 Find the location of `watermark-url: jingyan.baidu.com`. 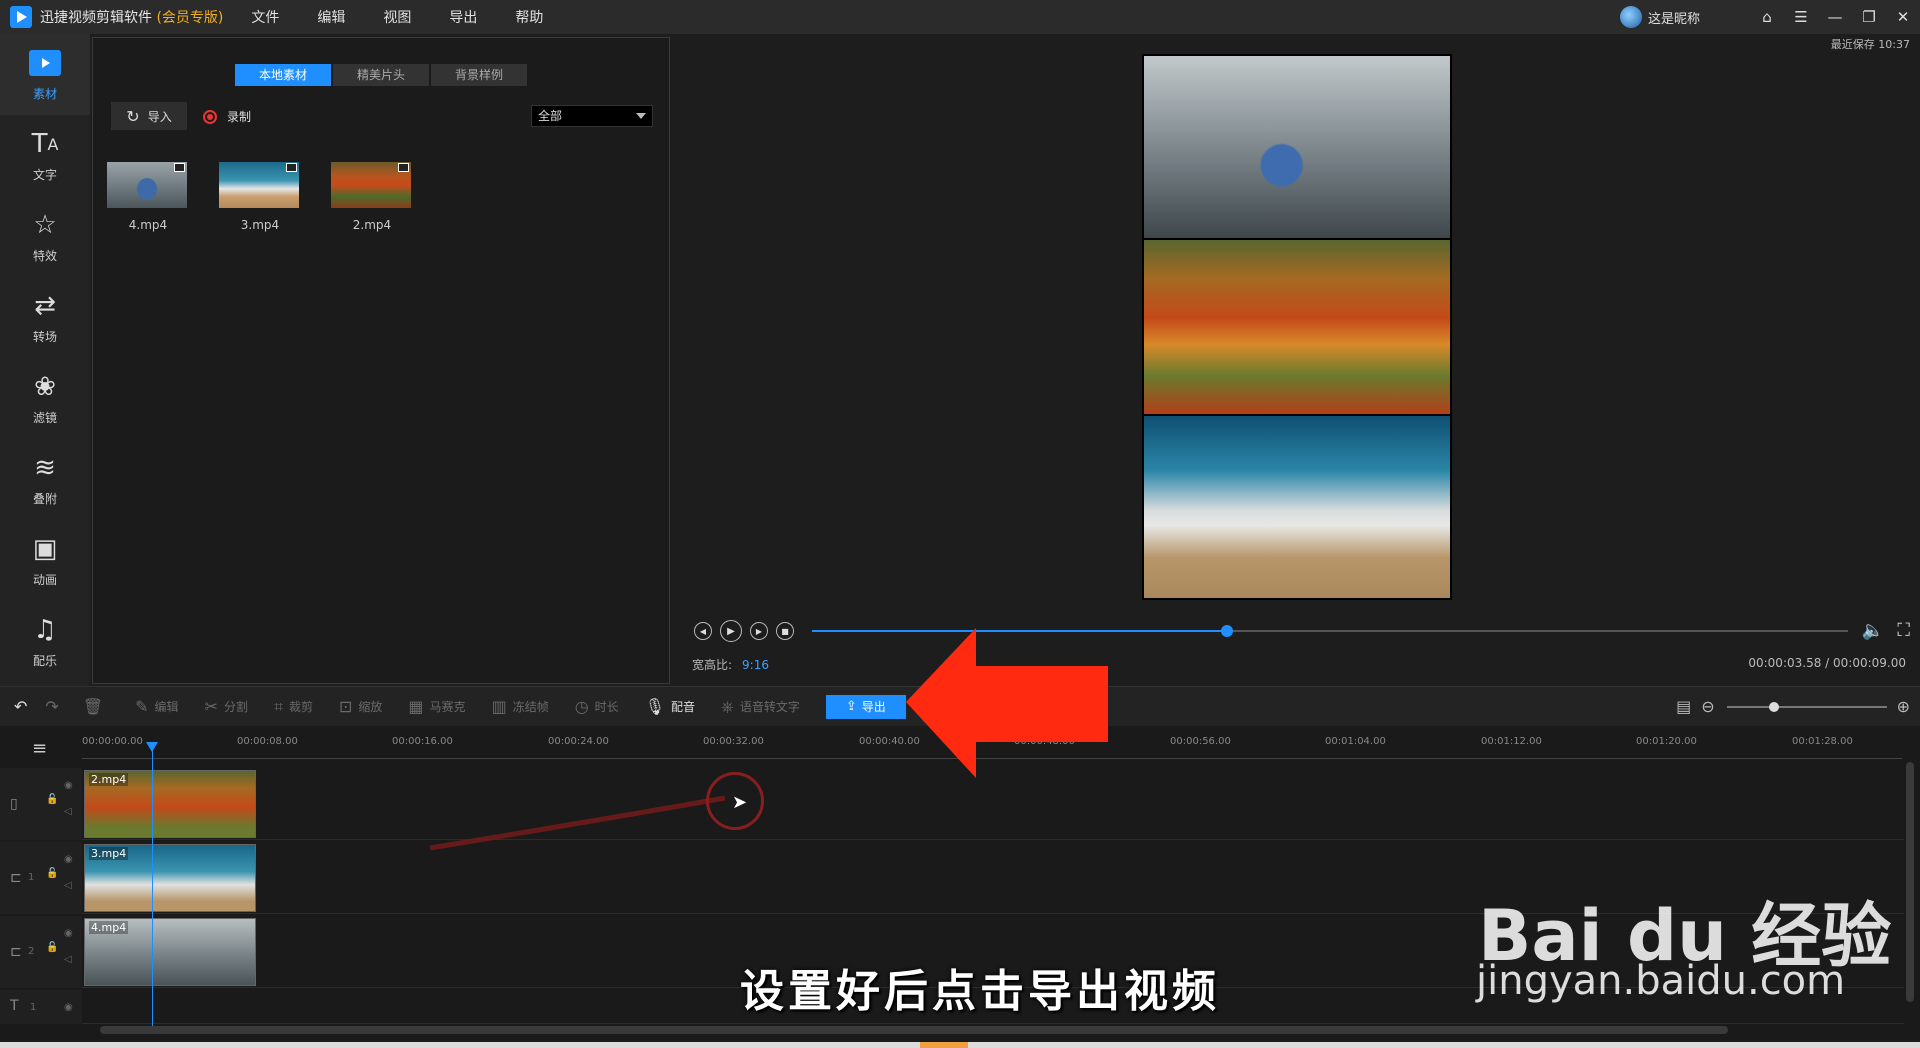

watermark-url: jingyan.baidu.com is located at coordinates (1661, 981).